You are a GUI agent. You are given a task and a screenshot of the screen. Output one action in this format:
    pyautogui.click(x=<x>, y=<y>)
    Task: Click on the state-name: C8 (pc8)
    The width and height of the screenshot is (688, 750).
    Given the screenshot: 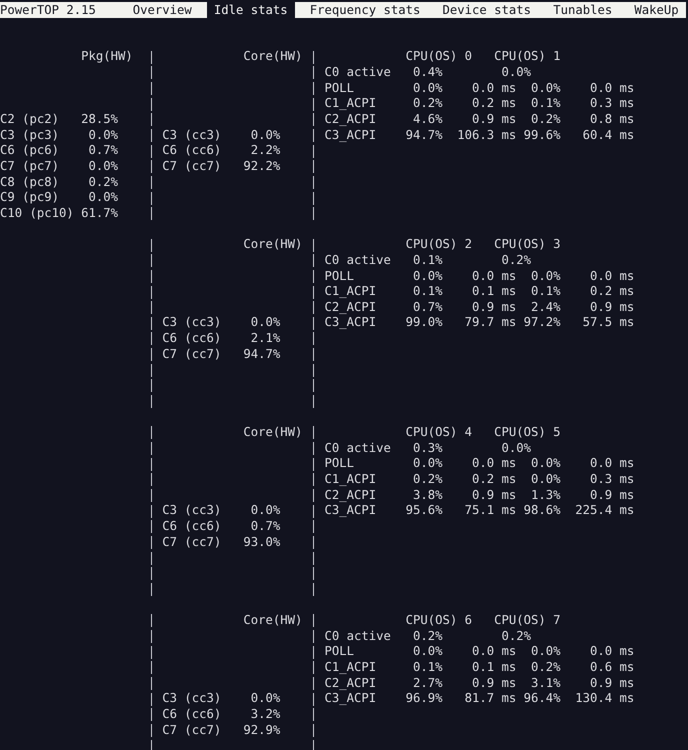 What is the action you would take?
    pyautogui.click(x=30, y=181)
    